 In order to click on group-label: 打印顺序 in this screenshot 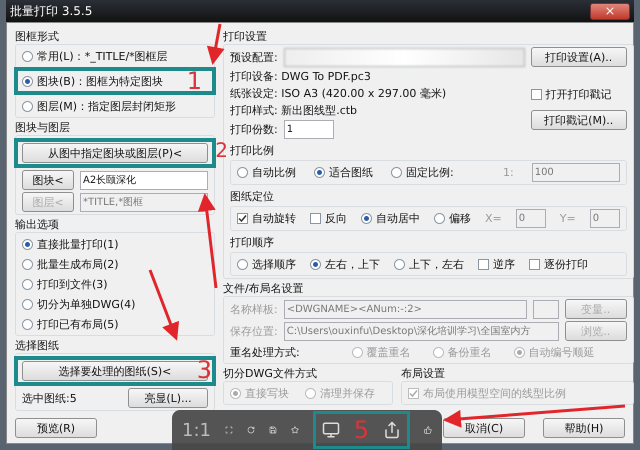, I will do `click(252, 242)`.